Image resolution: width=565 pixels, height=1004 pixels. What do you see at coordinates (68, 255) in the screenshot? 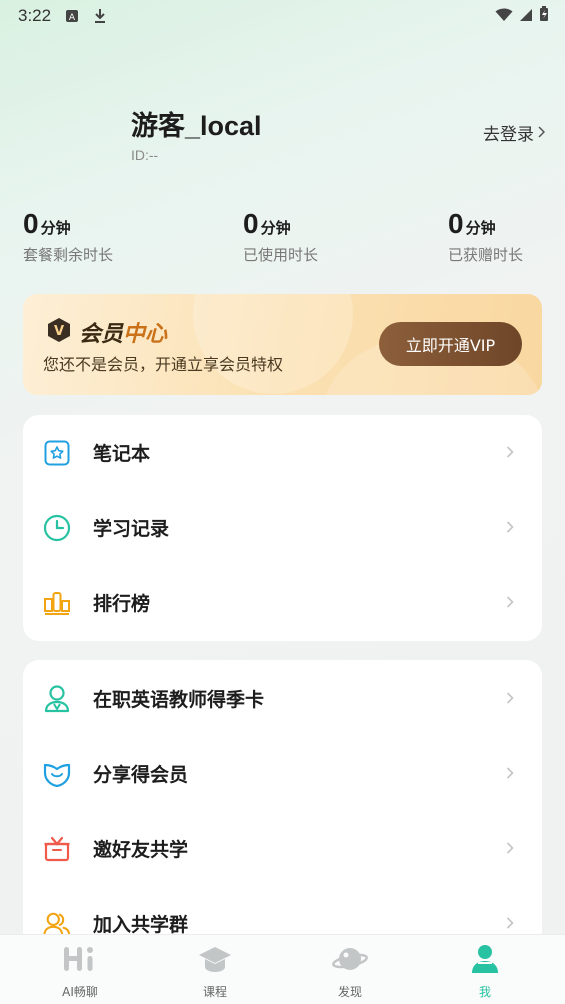
I see `stat-label: 套餐剩余时长` at bounding box center [68, 255].